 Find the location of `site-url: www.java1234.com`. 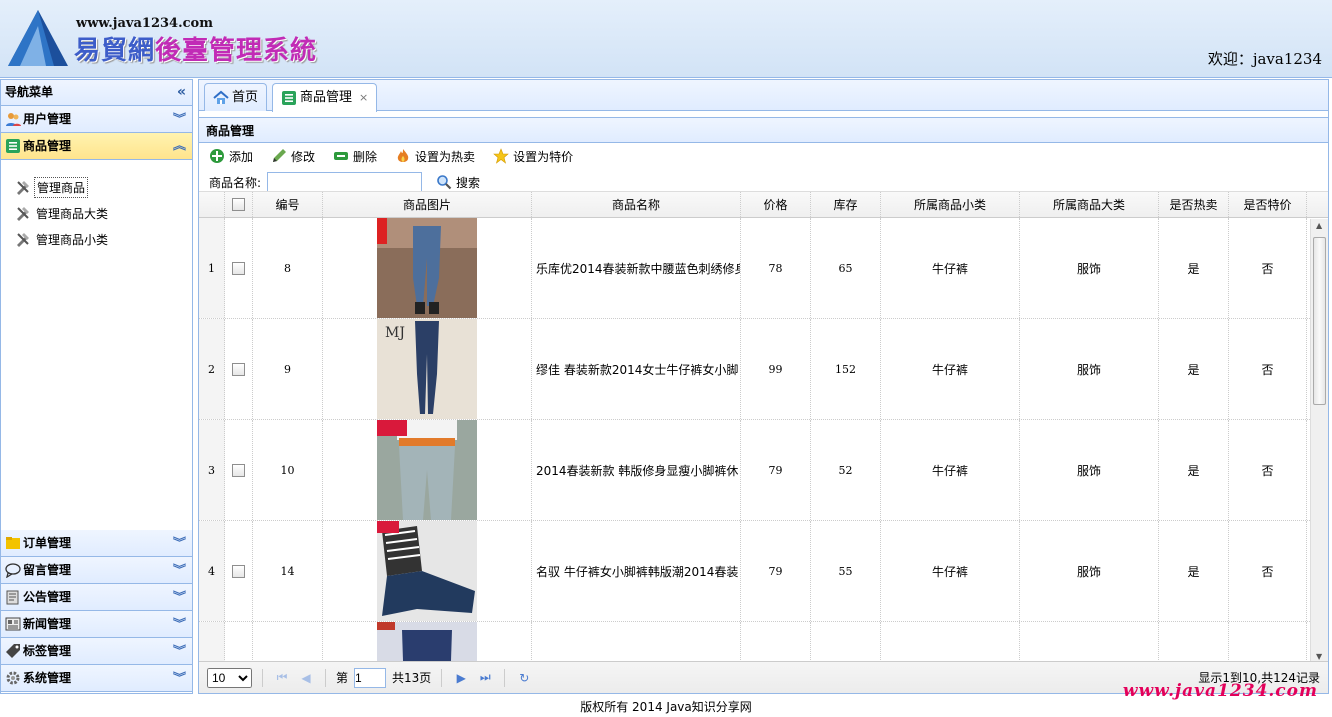

site-url: www.java1234.com is located at coordinates (144, 23).